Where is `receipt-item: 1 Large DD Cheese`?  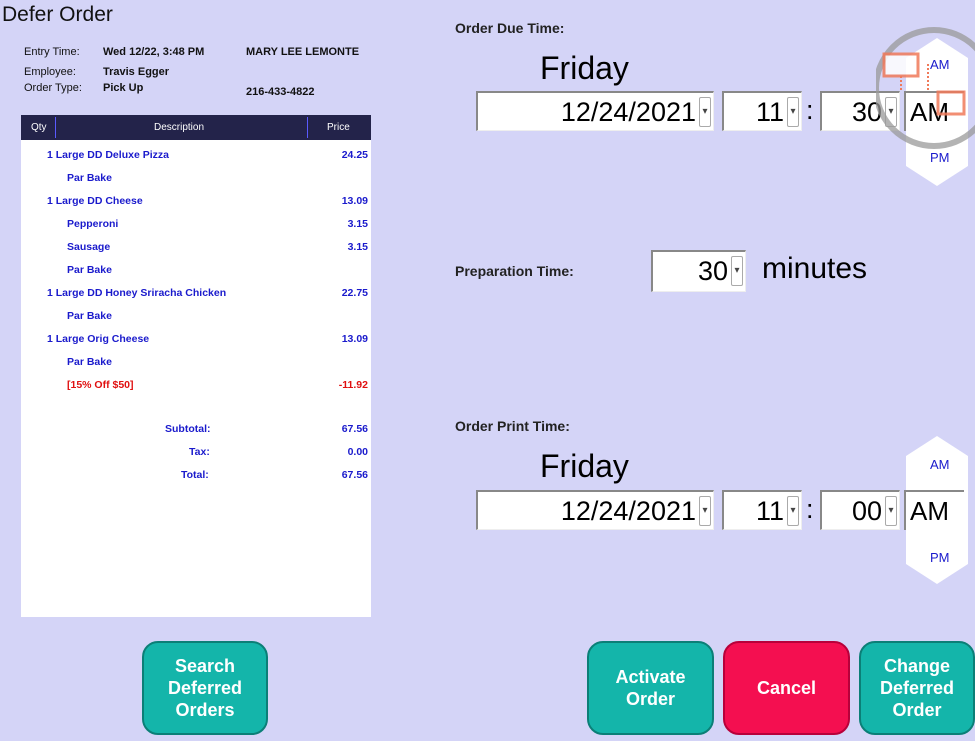
receipt-item: 1 Large DD Cheese is located at coordinates (95, 201).